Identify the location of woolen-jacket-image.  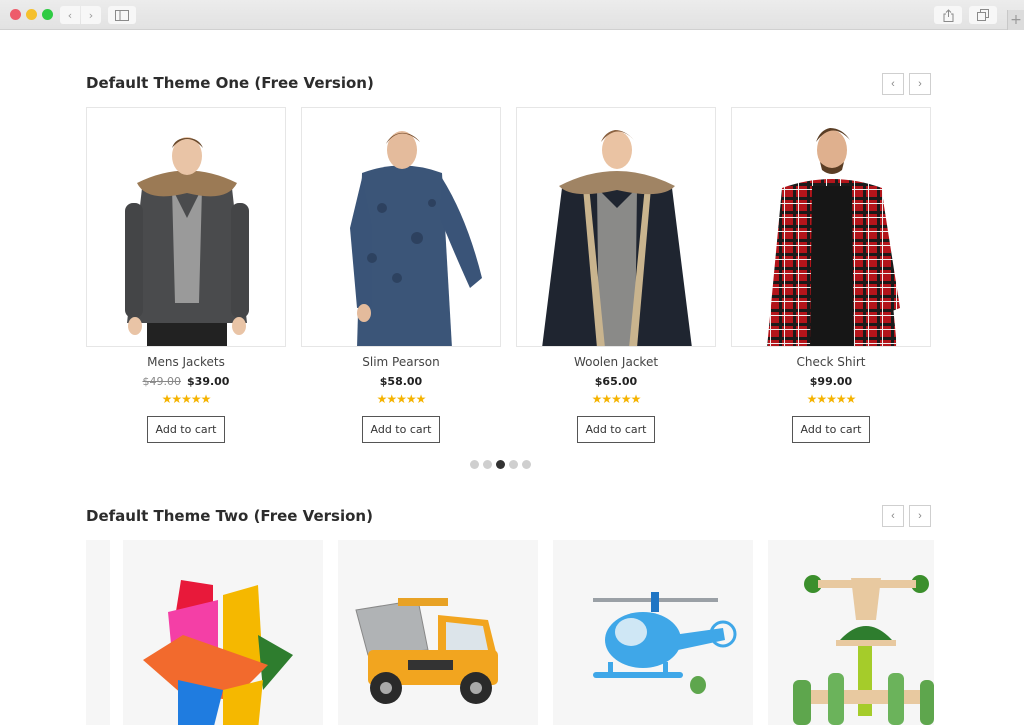
(617, 238).